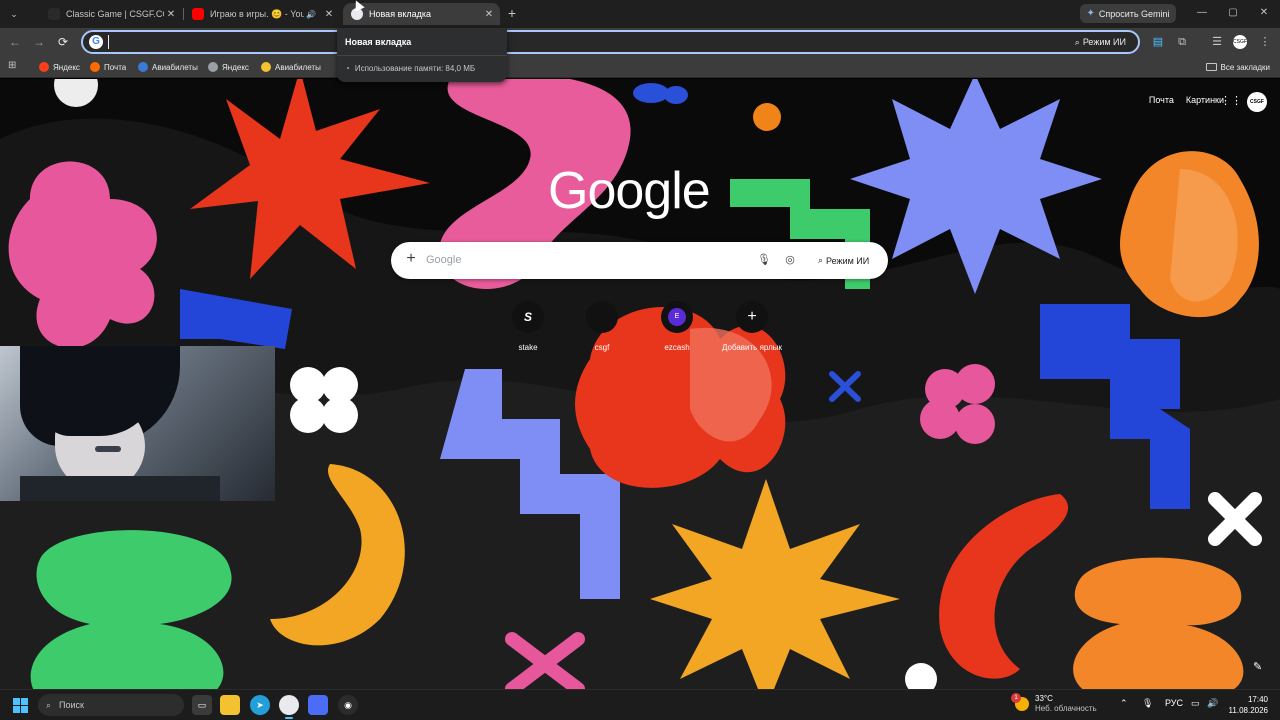 This screenshot has width=1280, height=720. What do you see at coordinates (289, 707) in the screenshot?
I see `chrome-icon` at bounding box center [289, 707].